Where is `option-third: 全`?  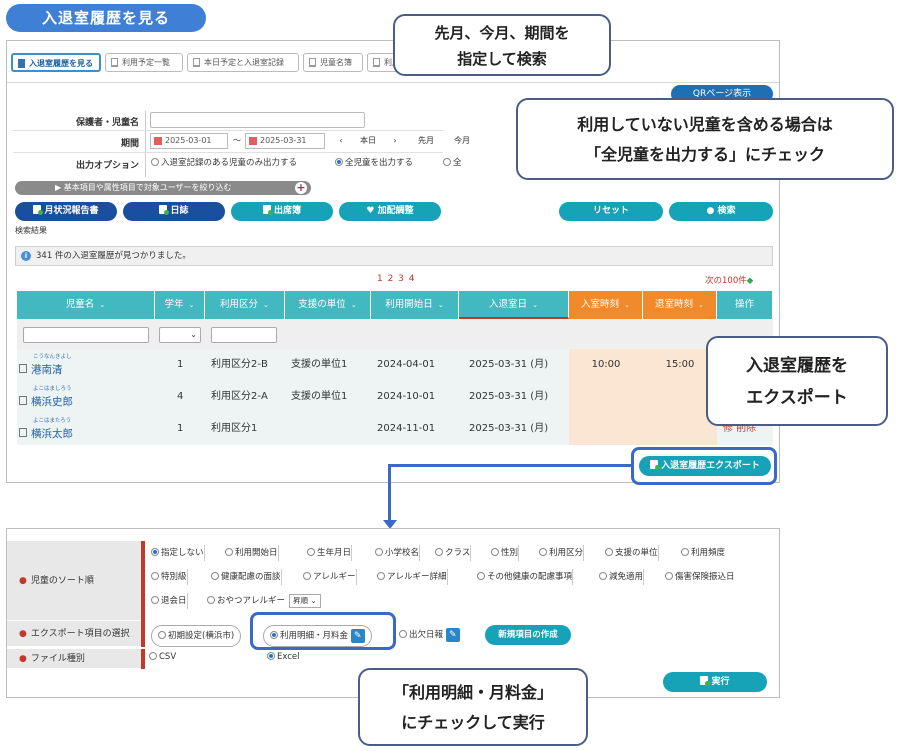 option-third: 全 is located at coordinates (452, 162).